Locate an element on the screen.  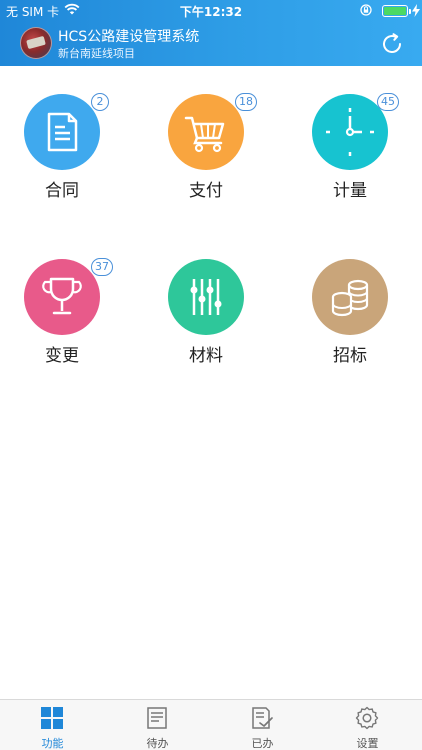
tab-todo: 待办 is located at coordinates (157, 725).